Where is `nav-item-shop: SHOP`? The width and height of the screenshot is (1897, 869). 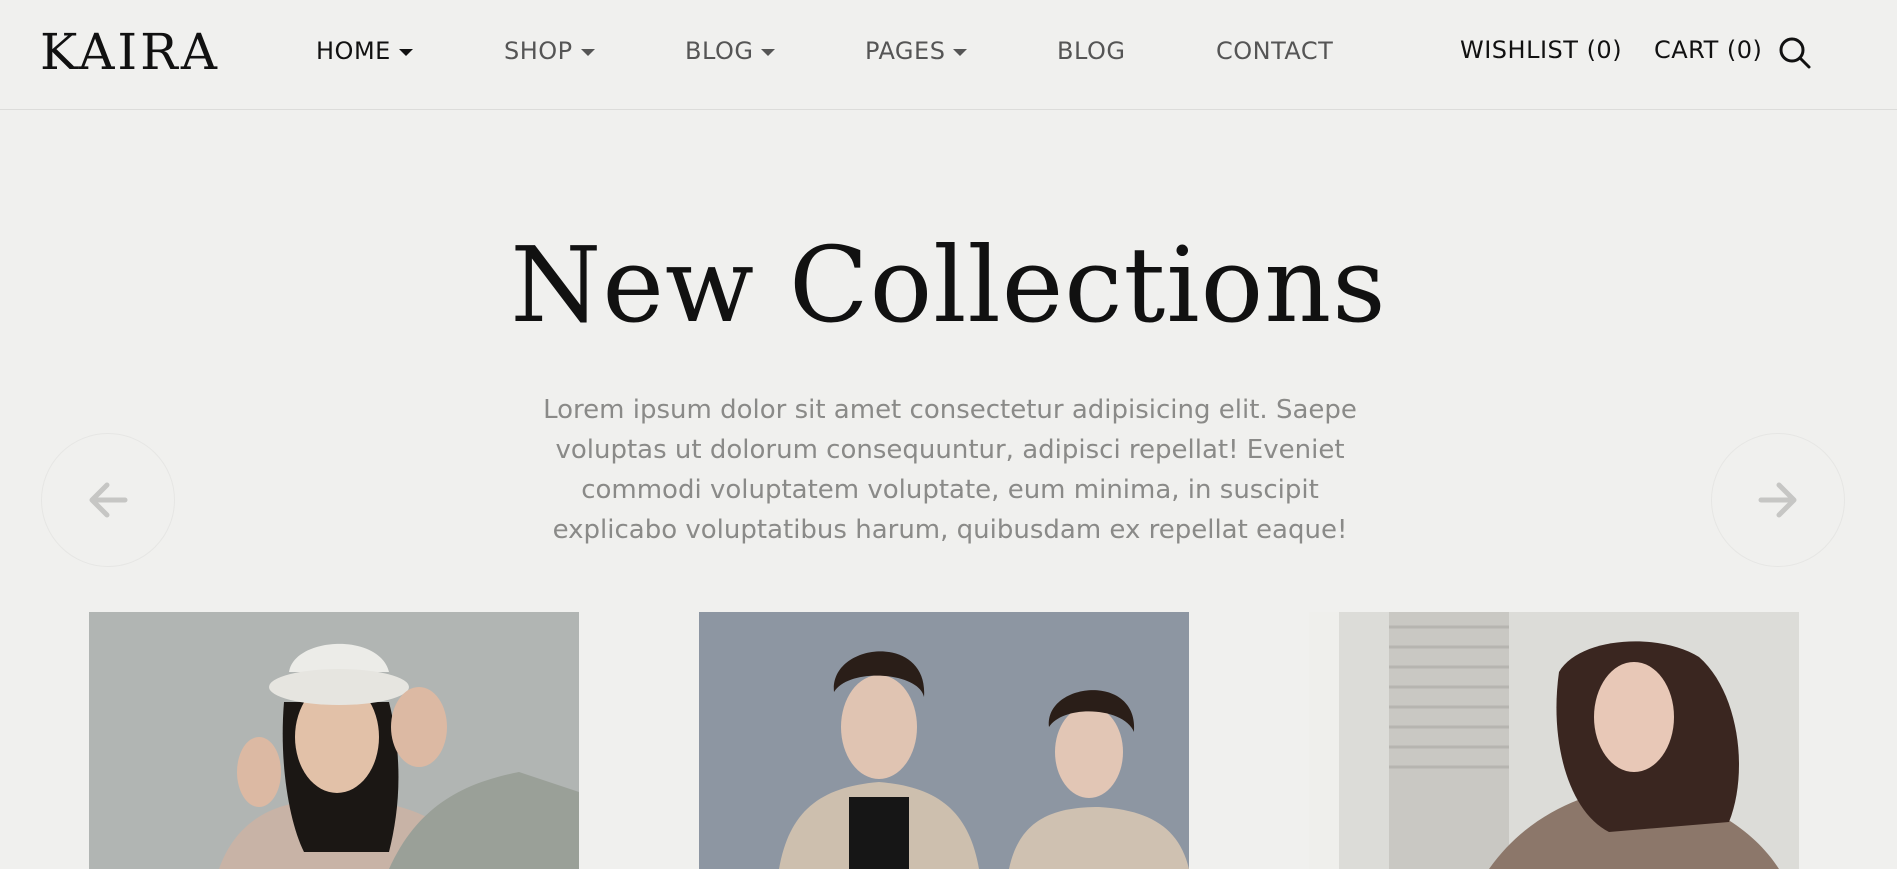 nav-item-shop: SHOP is located at coordinates (549, 51).